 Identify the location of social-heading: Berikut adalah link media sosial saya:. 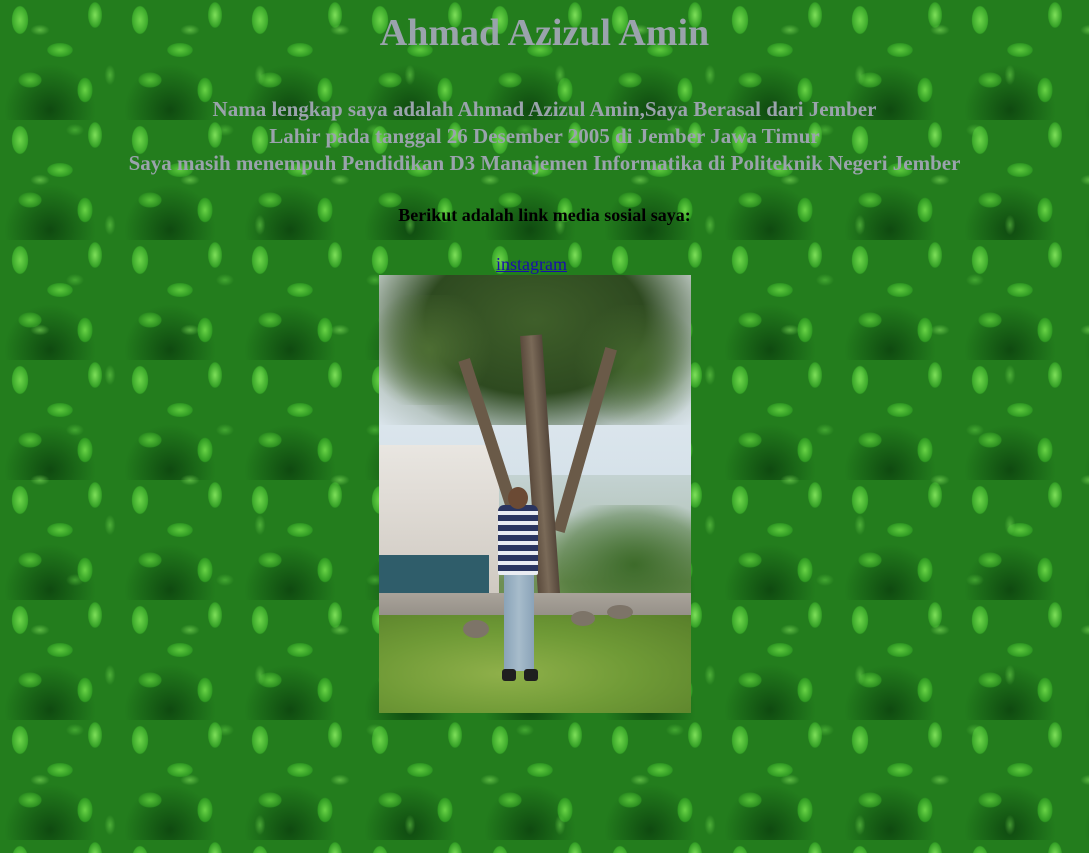
(544, 215).